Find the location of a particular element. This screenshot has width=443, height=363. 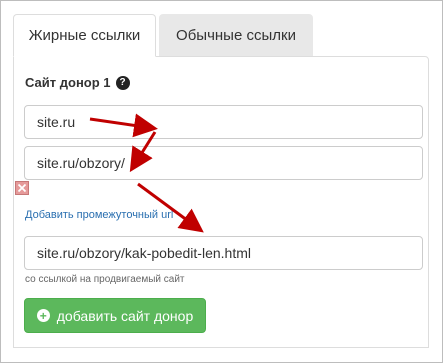

add-donor-button: + добавить сайт донор is located at coordinates (115, 315).